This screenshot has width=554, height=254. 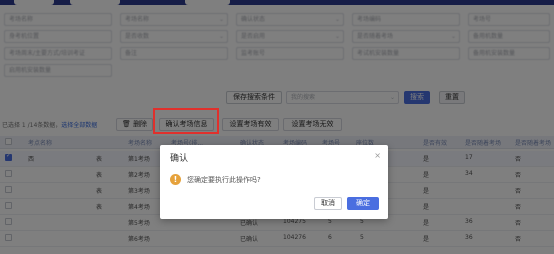 What do you see at coordinates (274, 182) in the screenshot?
I see `confirm-dialog: 确认 × ! 您确定要执行此操作吗? 取消 确定` at bounding box center [274, 182].